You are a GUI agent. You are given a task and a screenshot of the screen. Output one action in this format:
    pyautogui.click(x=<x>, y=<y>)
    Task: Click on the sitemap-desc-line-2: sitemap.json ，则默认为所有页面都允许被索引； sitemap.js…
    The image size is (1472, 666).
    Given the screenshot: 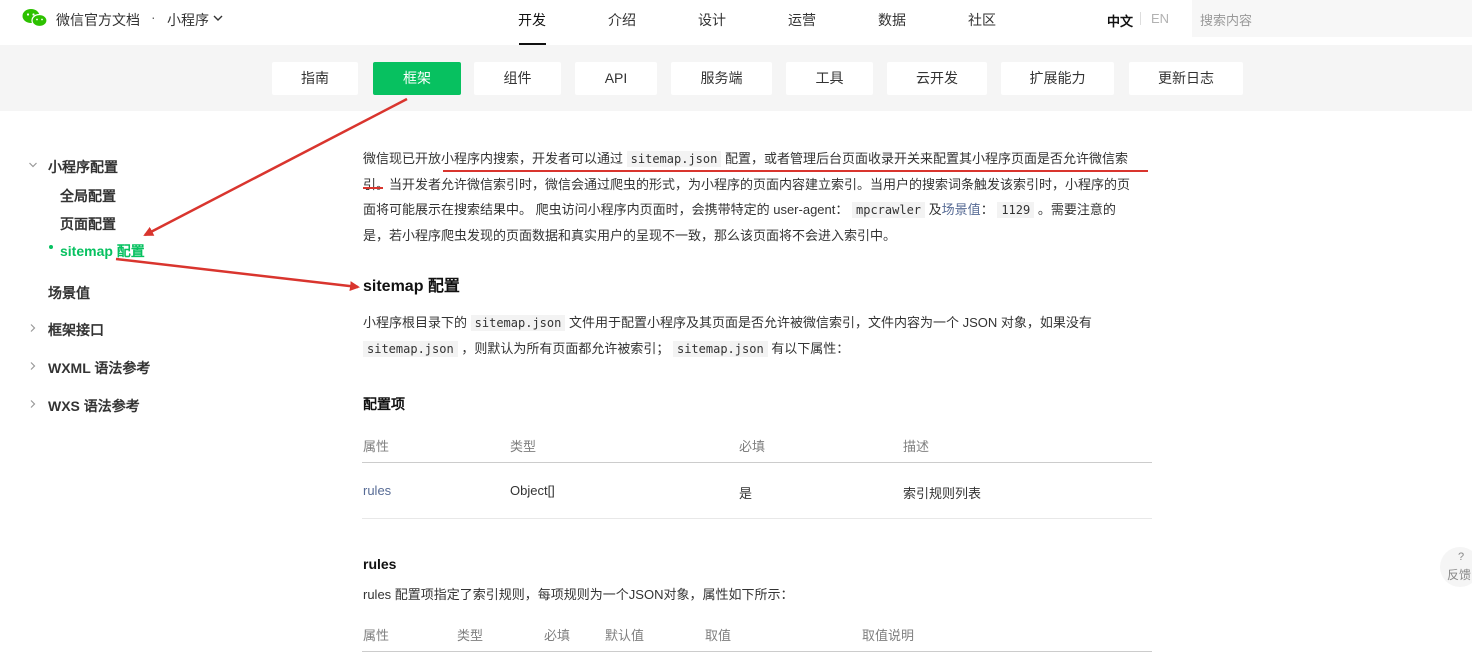 What is the action you would take?
    pyautogui.click(x=763, y=349)
    